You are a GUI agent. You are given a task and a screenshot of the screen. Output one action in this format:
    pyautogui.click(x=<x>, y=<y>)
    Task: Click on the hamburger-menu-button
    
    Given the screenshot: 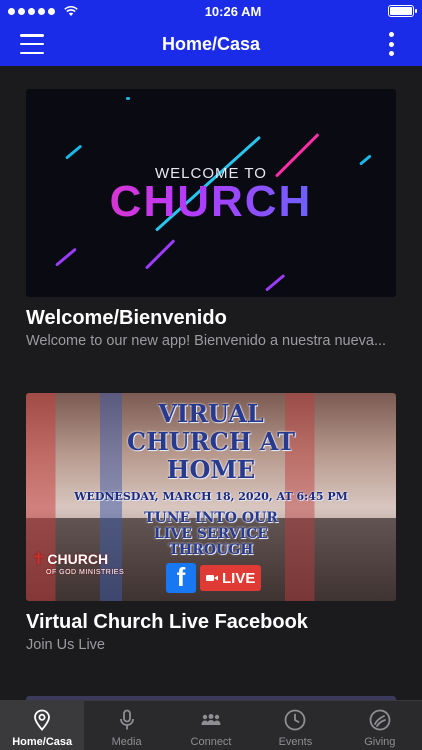 What is the action you would take?
    pyautogui.click(x=32, y=44)
    